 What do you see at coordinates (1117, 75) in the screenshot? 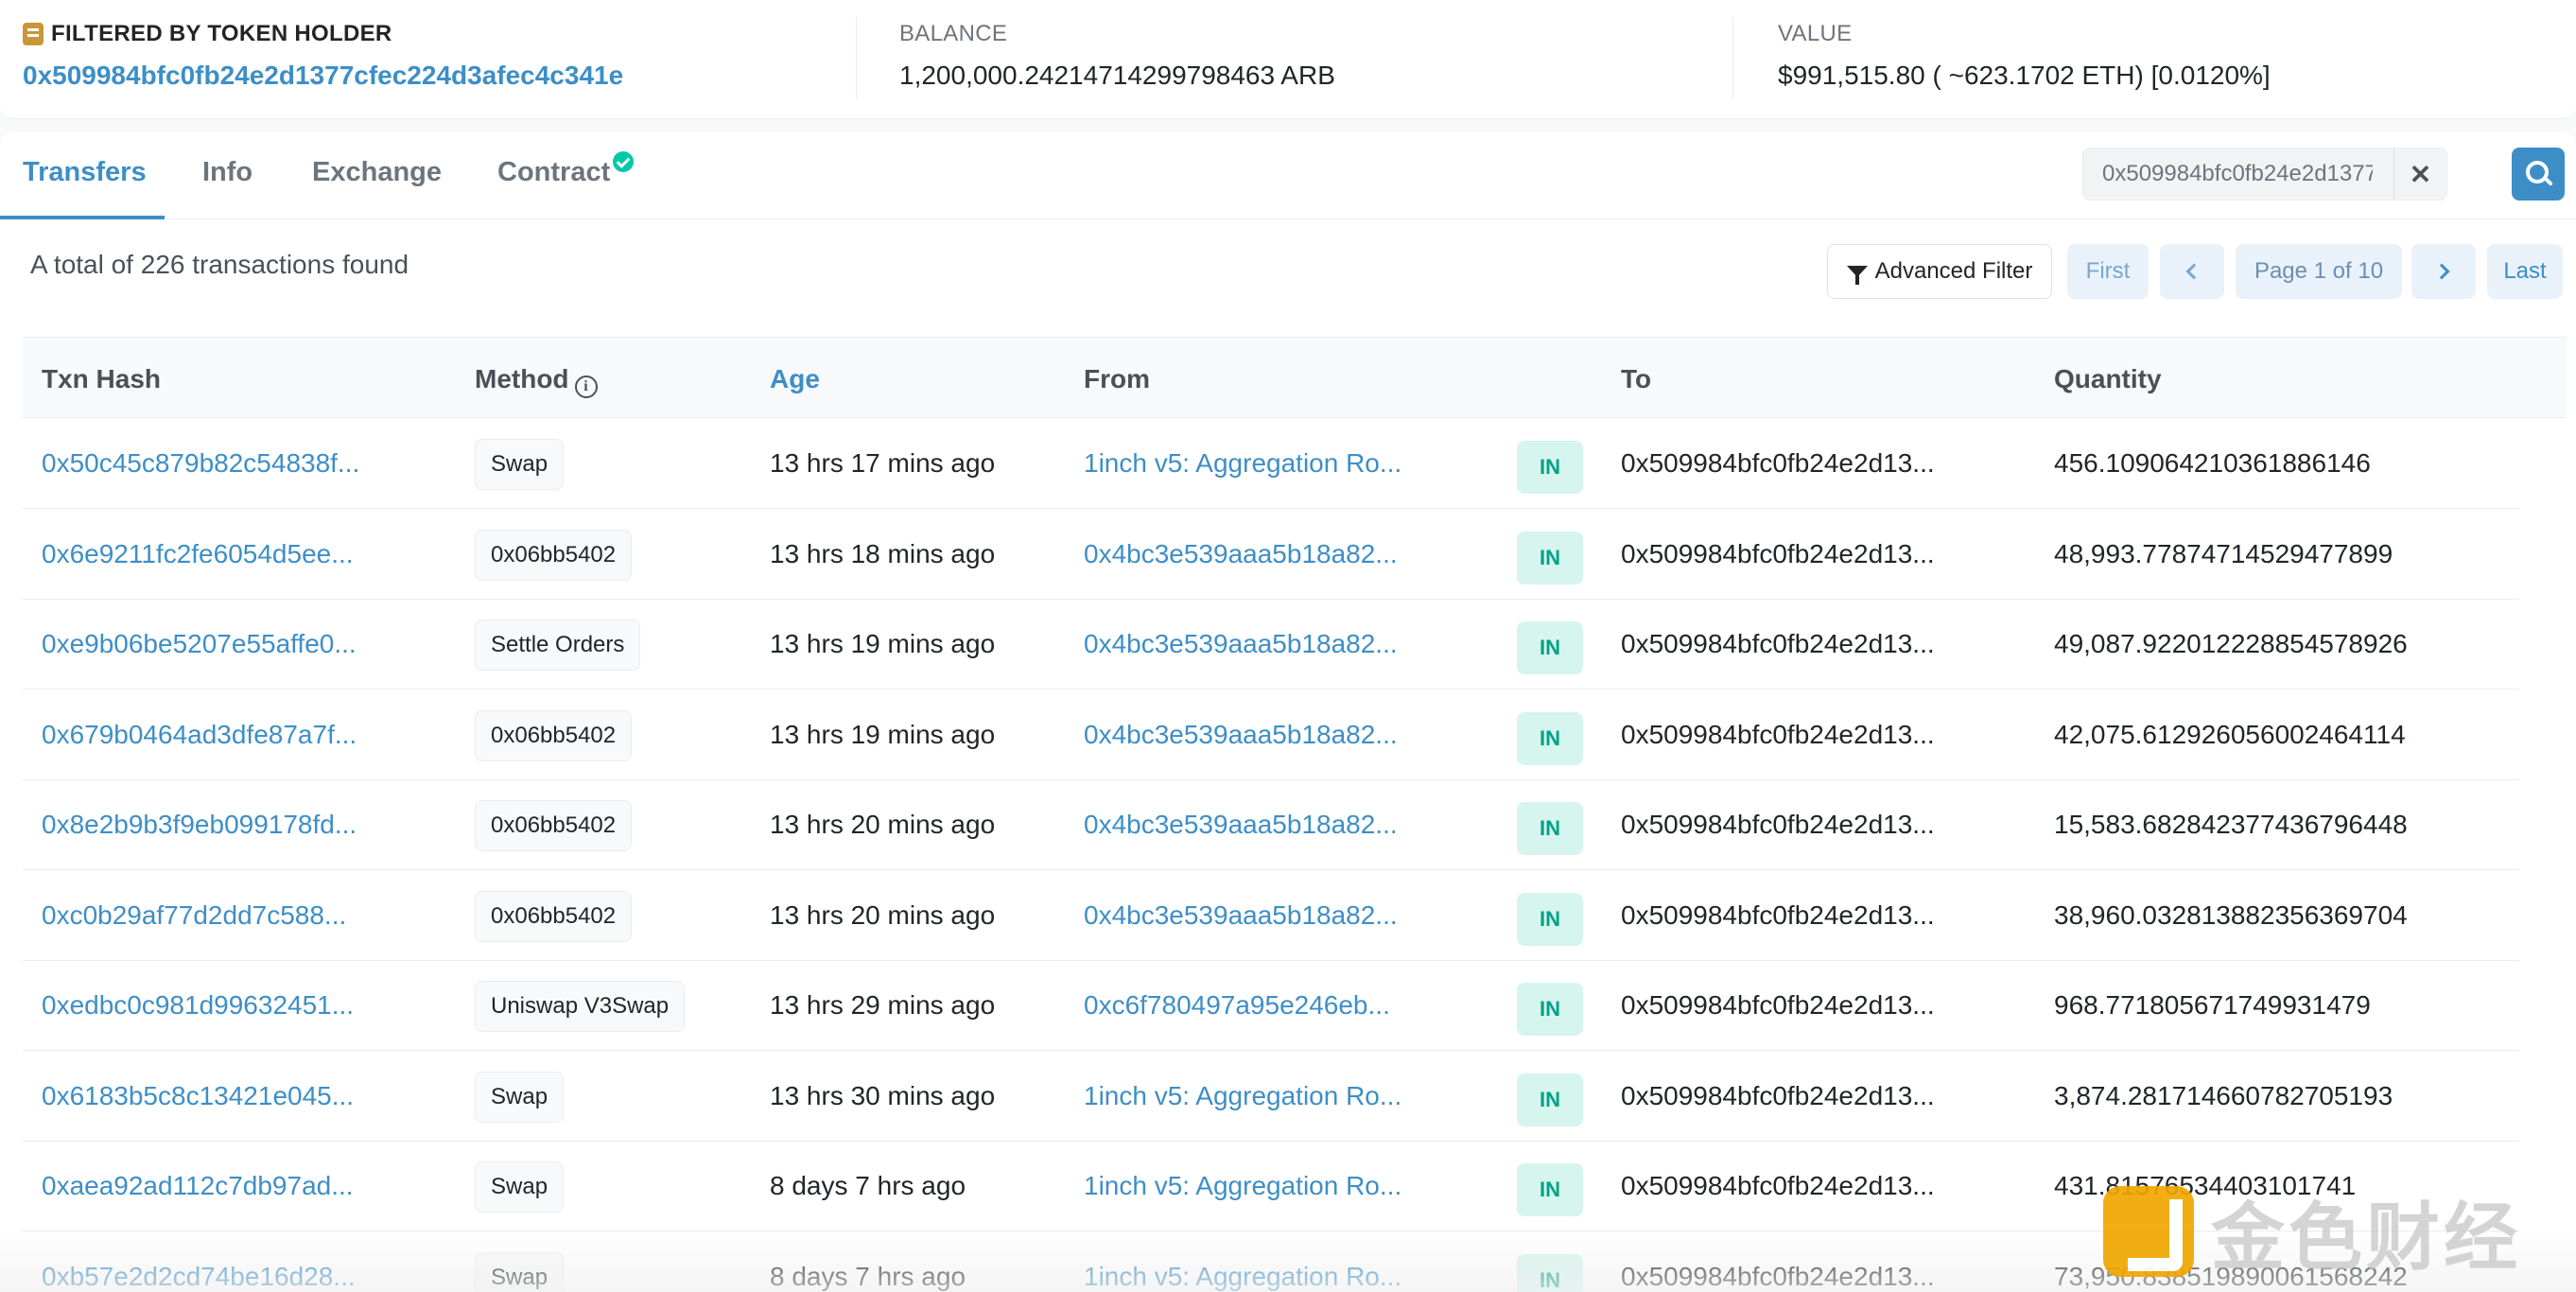
I see `balance-value: 1,200,000.24214714299798463 ARB` at bounding box center [1117, 75].